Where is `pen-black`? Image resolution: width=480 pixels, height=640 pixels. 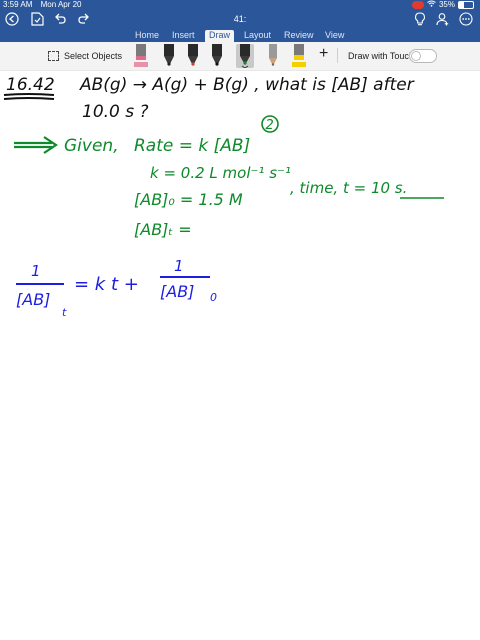
pen-black is located at coordinates (169, 56).